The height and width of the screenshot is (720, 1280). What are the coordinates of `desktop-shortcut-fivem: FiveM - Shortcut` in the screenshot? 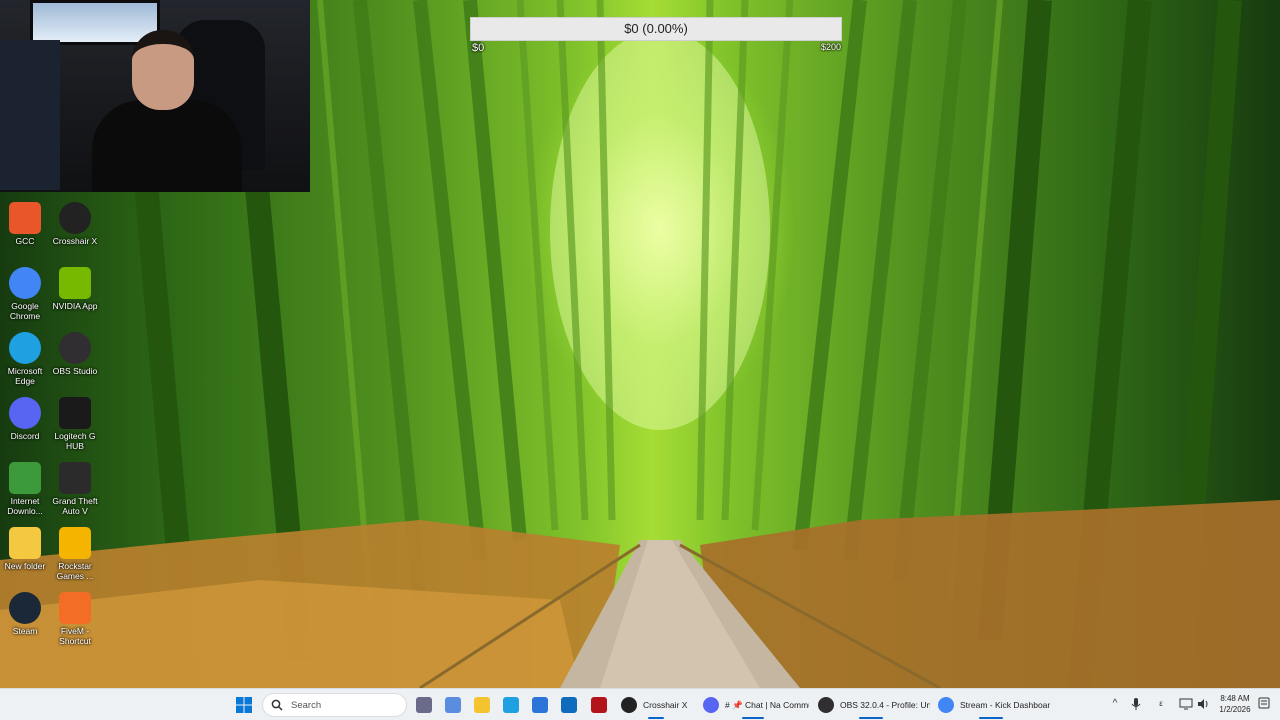 It's located at (75, 619).